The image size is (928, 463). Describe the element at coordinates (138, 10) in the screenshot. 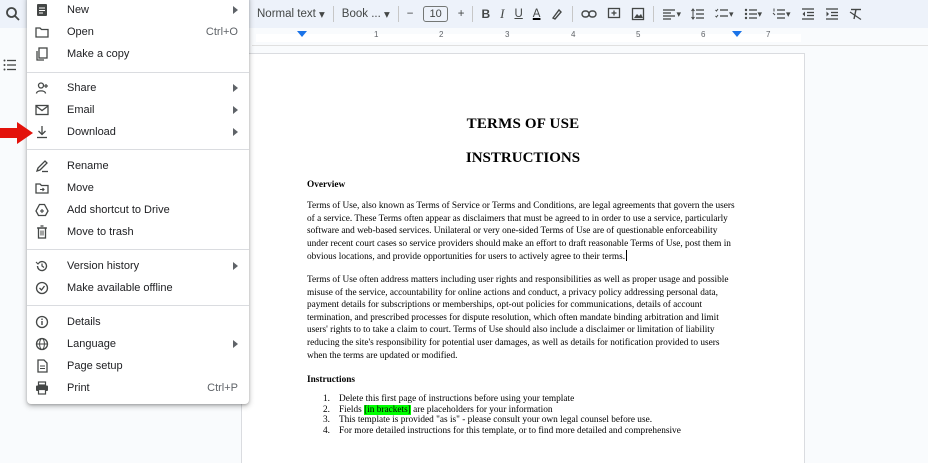

I see `menu-item-new: New` at that location.